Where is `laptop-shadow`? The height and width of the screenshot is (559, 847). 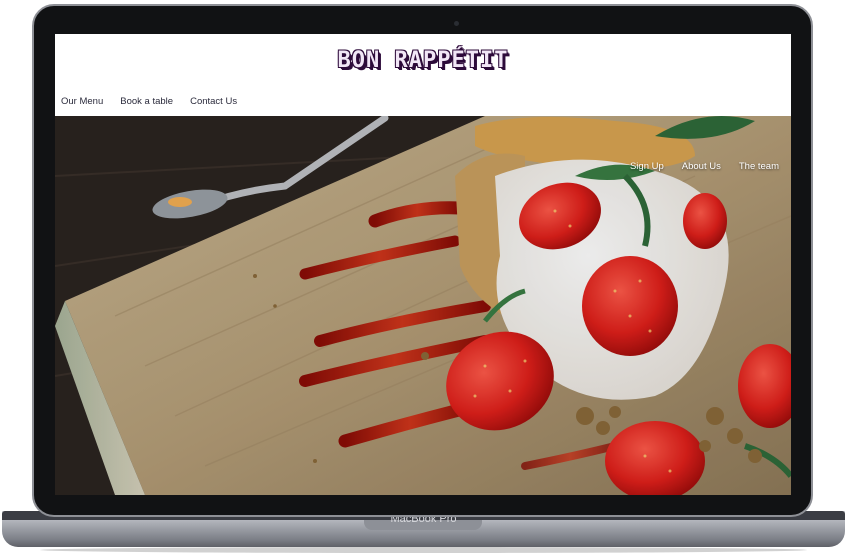 laptop-shadow is located at coordinates (423, 550).